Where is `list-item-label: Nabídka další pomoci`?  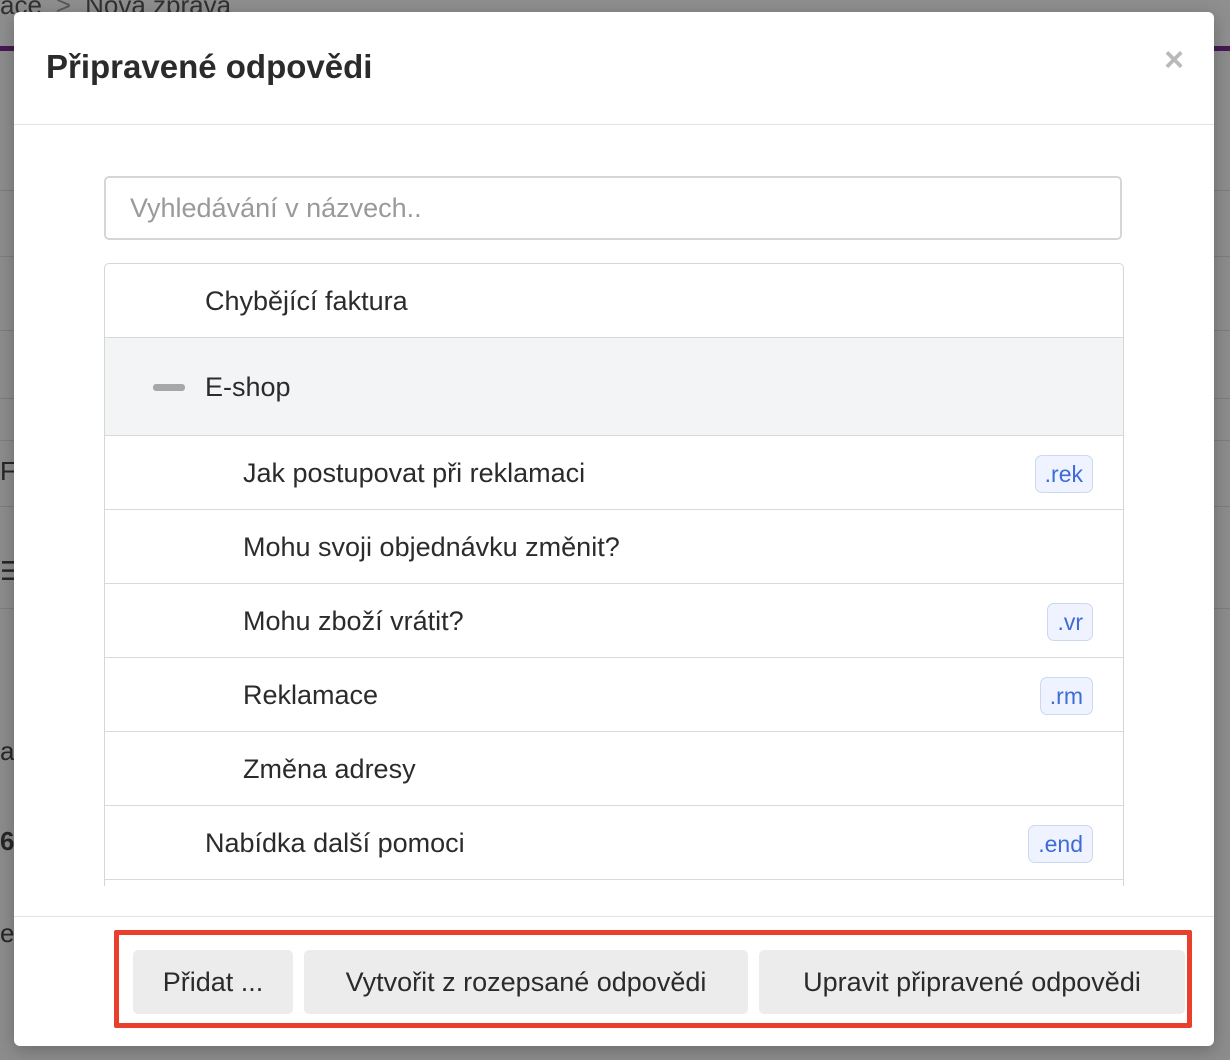 list-item-label: Nabídka další pomoci is located at coordinates (335, 843).